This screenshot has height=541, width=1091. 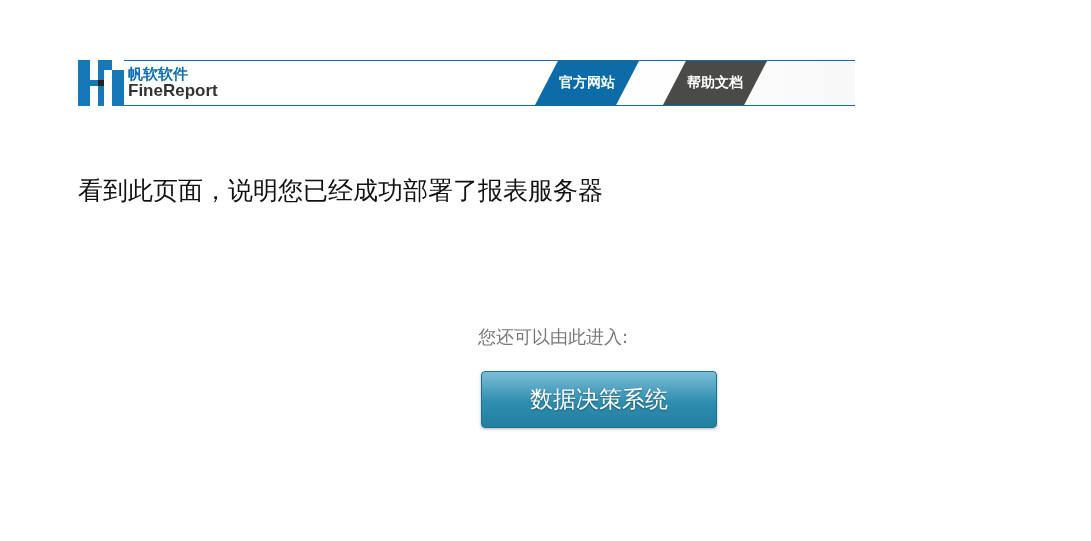 What do you see at coordinates (101, 83) in the screenshot?
I see `logo-icon` at bounding box center [101, 83].